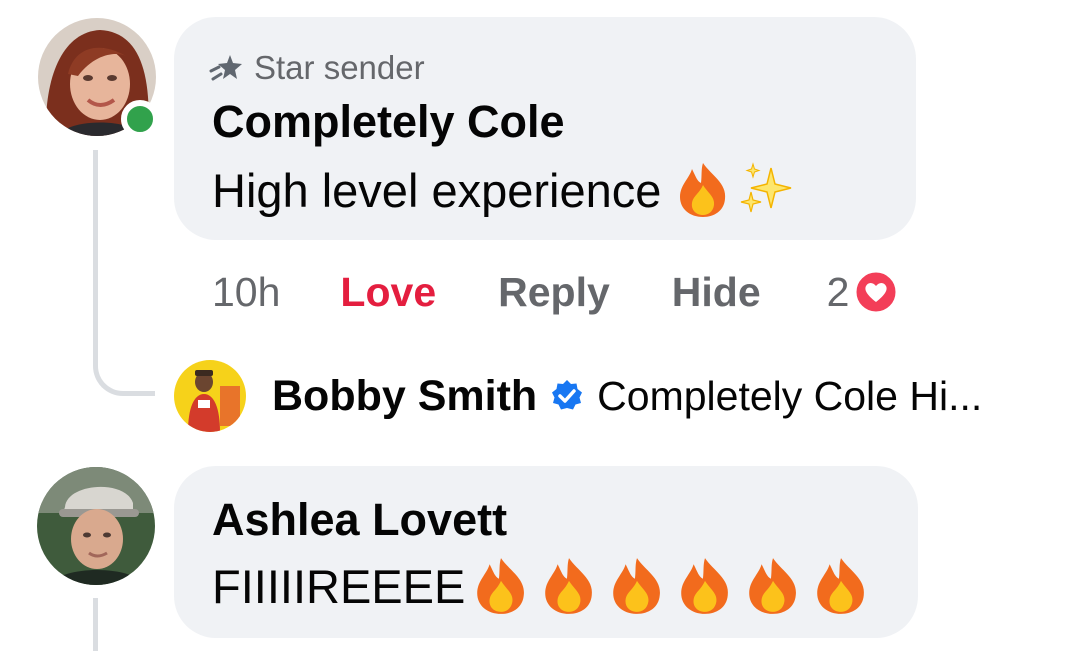 This screenshot has height=651, width=1080. What do you see at coordinates (437, 190) in the screenshot?
I see `comment-body: High level experience` at bounding box center [437, 190].